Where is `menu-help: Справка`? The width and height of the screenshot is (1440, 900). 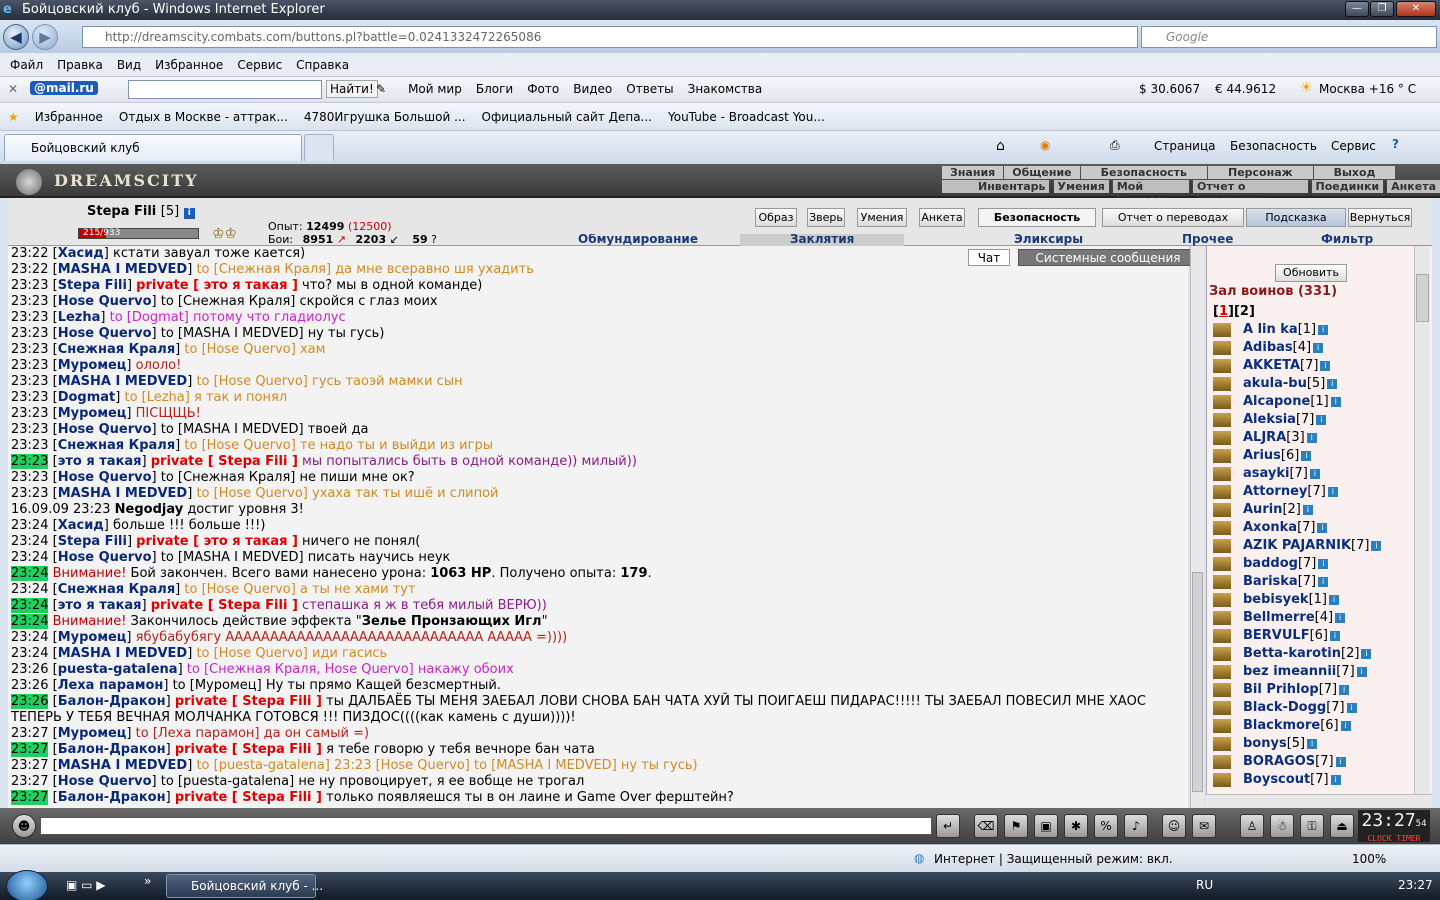
menu-help: Справка is located at coordinates (322, 65).